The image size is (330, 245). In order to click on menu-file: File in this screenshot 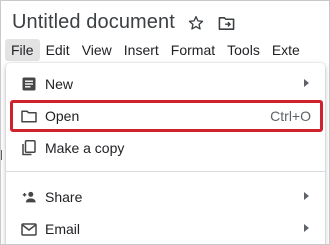, I will do `click(22, 50)`.